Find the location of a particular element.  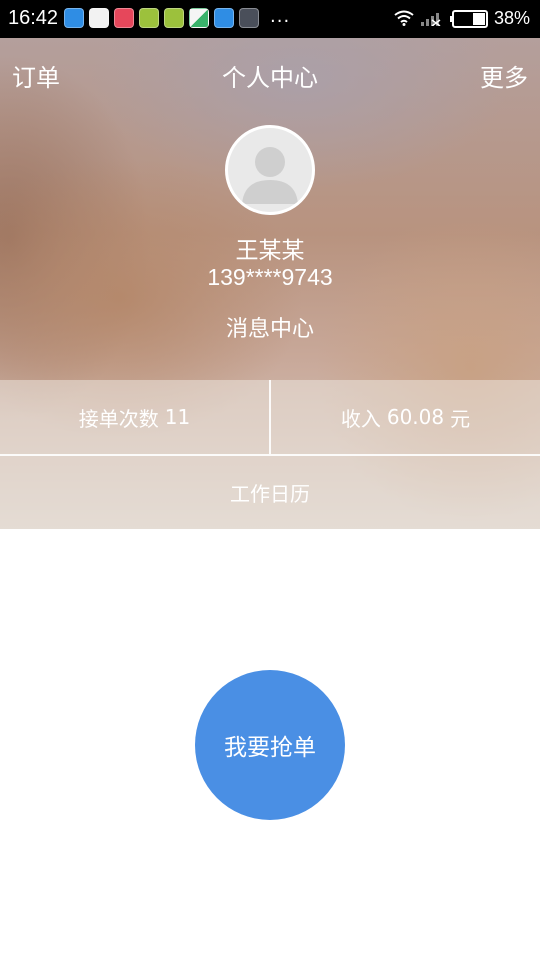

battery-percentage: 38% is located at coordinates (512, 18).